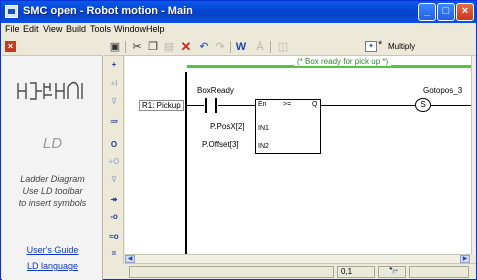 The height and width of the screenshot is (280, 477). What do you see at coordinates (155, 29) in the screenshot?
I see `menu-help: Help` at bounding box center [155, 29].